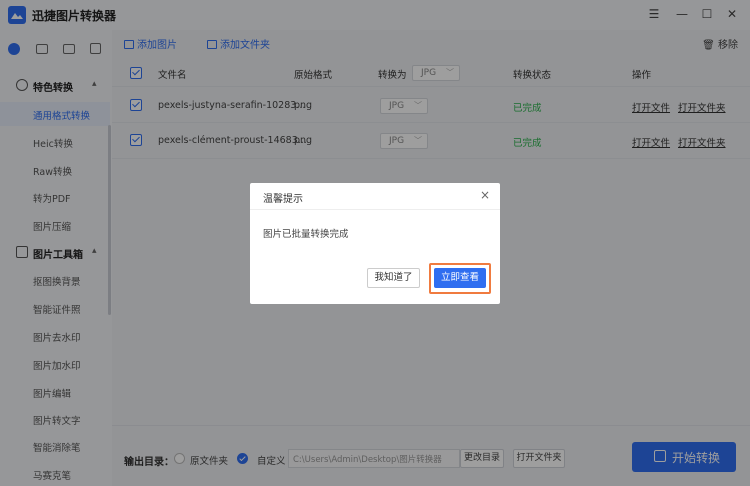  What do you see at coordinates (375, 243) in the screenshot?
I see `notice-dialog: 温馨提示 × 图片已批量转换完成 我知道了 立即查看` at bounding box center [375, 243].